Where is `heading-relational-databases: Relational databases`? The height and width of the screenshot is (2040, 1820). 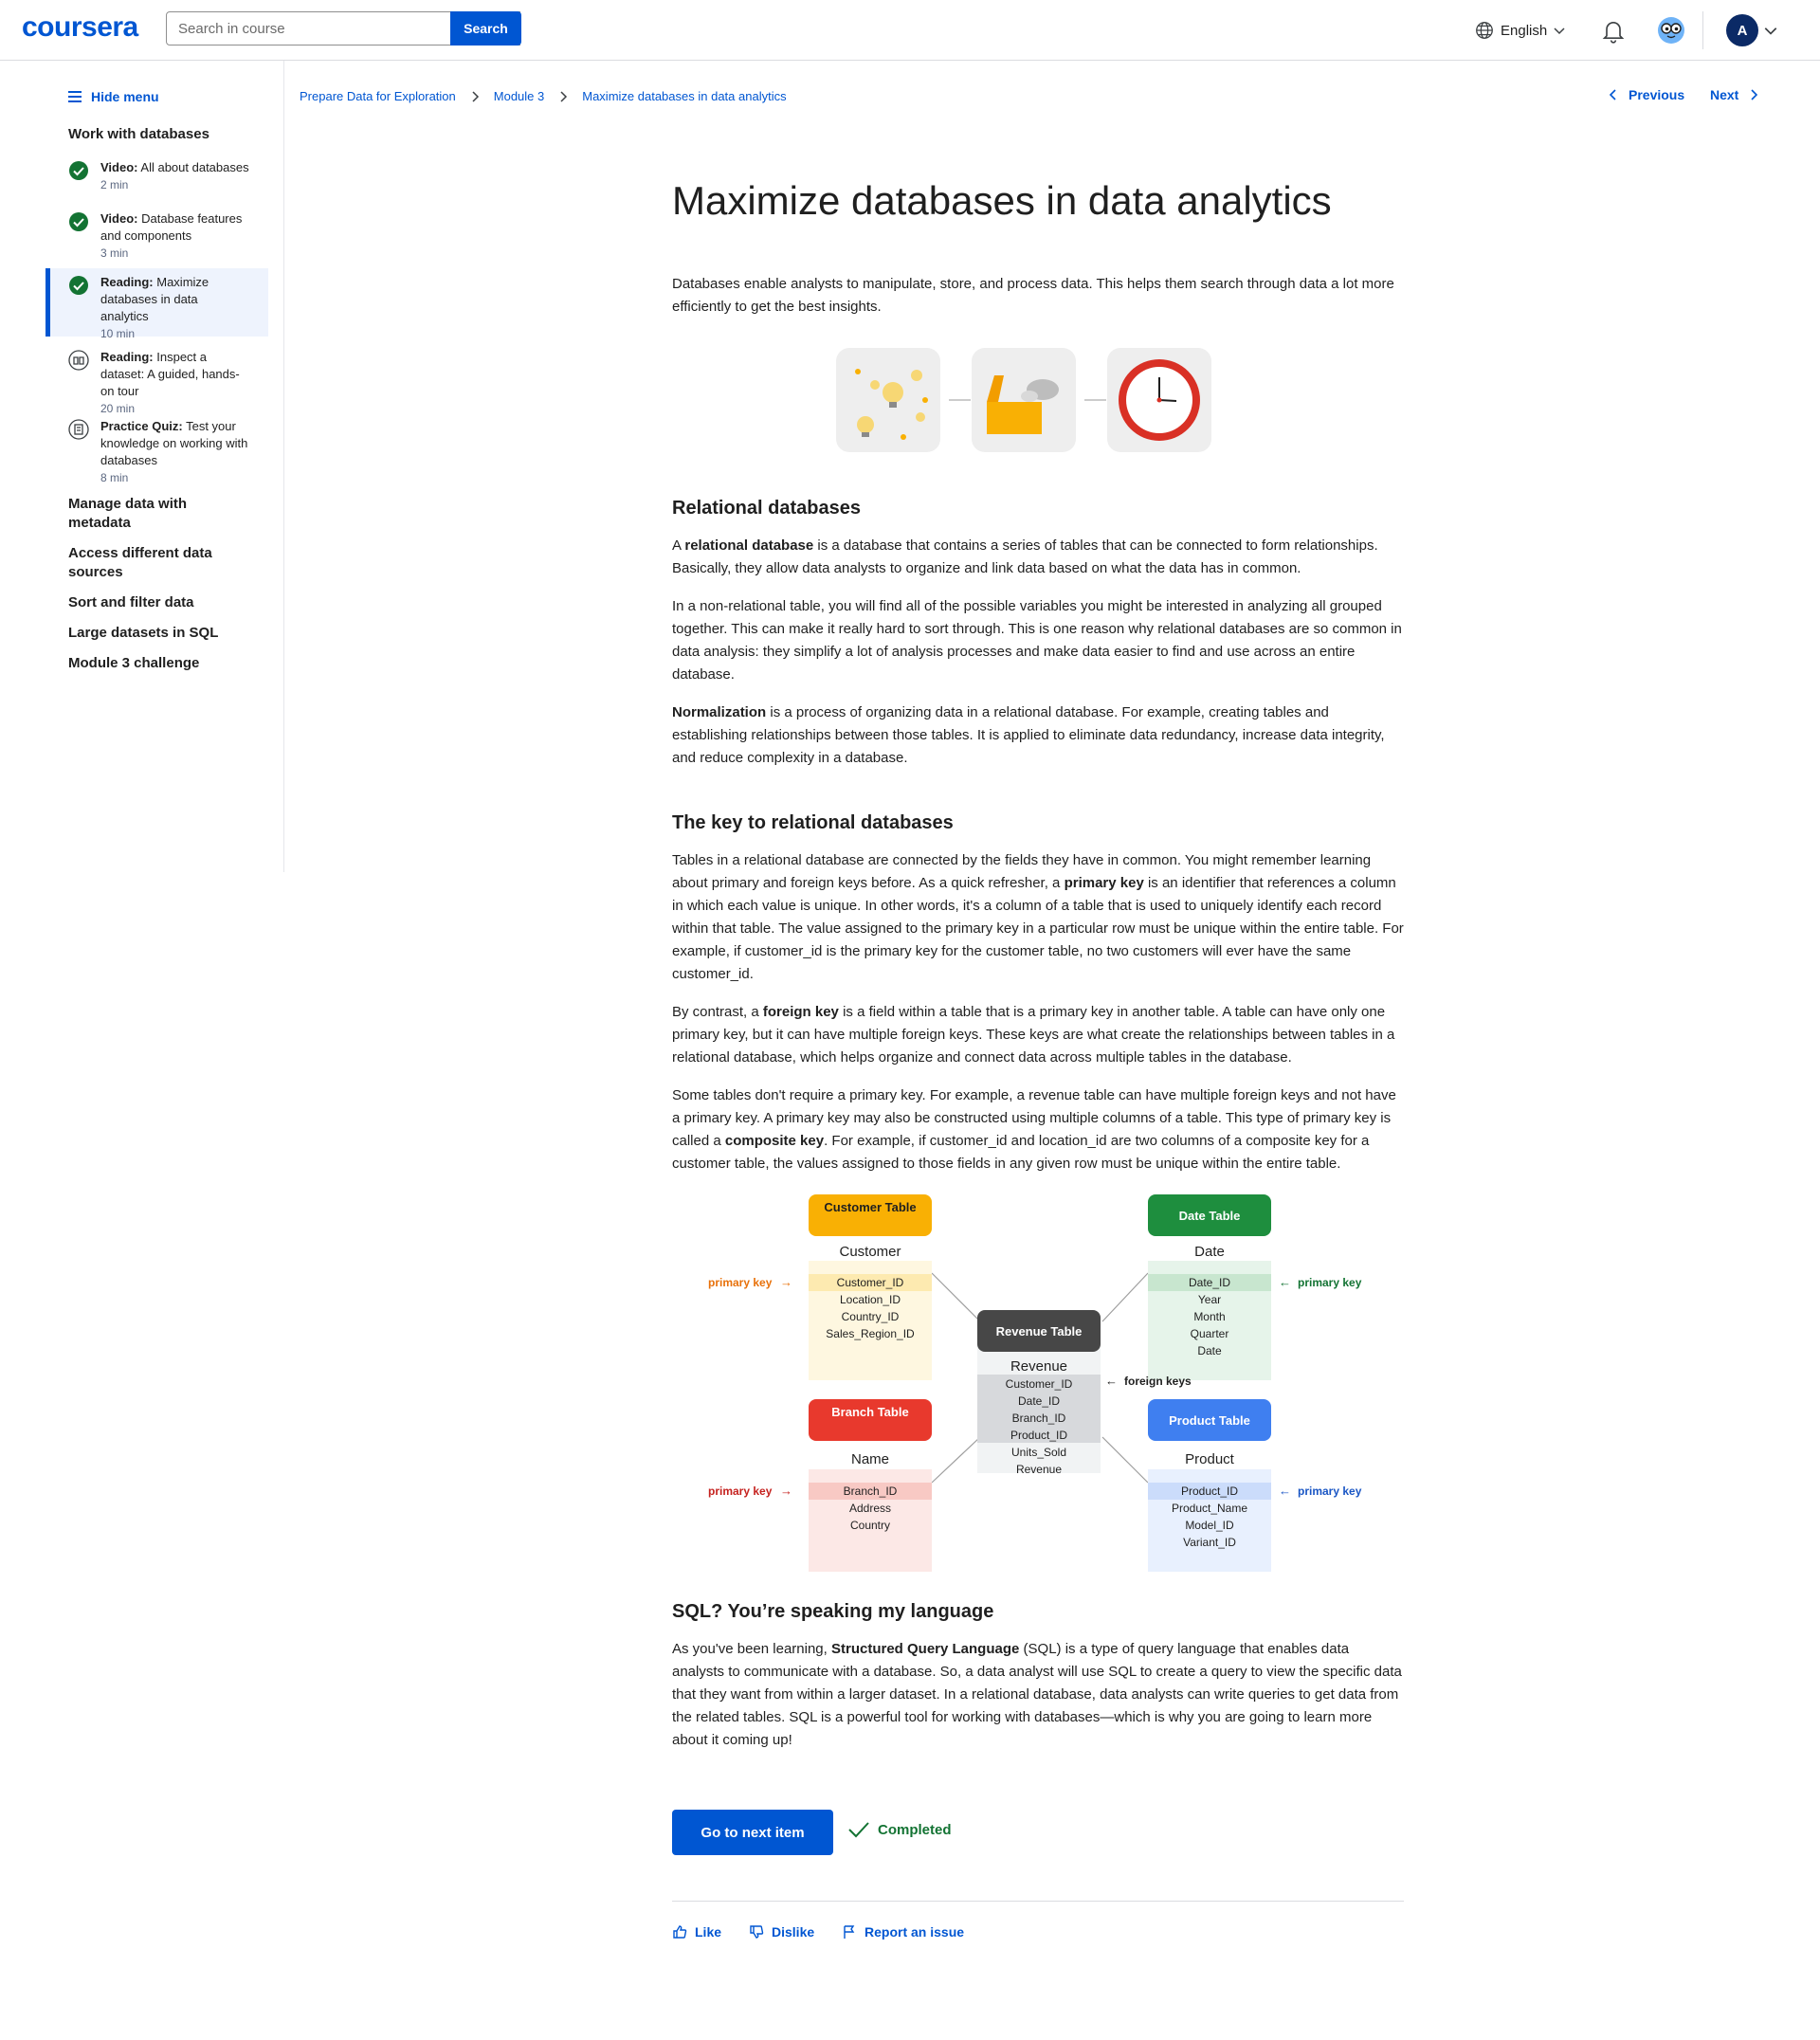 heading-relational-databases: Relational databases is located at coordinates (766, 508).